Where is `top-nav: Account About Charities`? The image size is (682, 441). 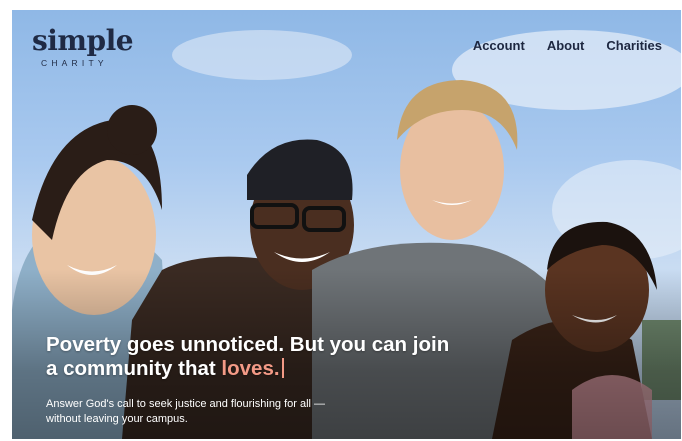 top-nav: Account About Charities is located at coordinates (567, 45).